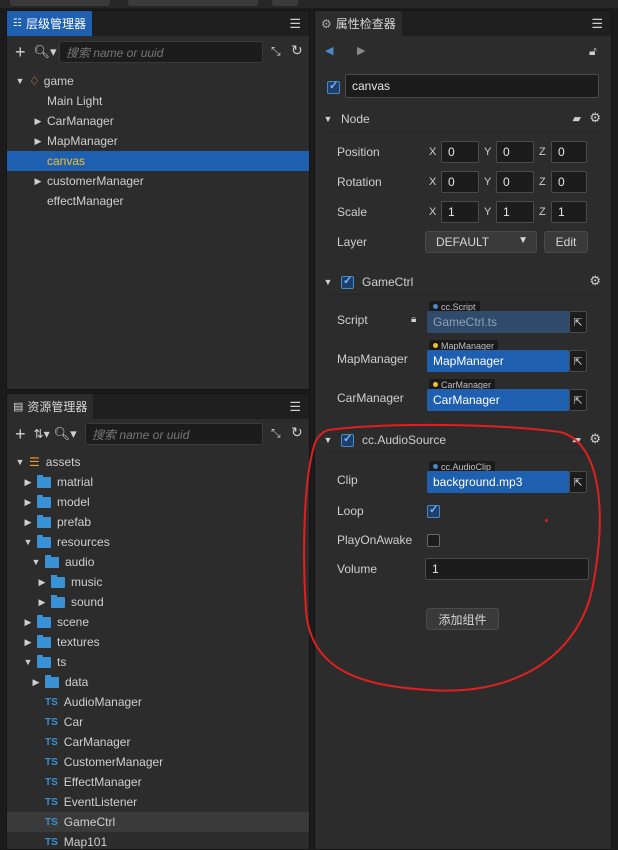 The width and height of the screenshot is (618, 850). Describe the element at coordinates (50, 406) in the screenshot. I see `tab-assets: ▤ 资源管理器` at that location.